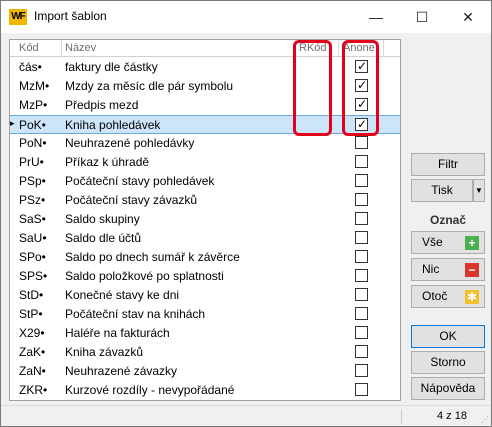 The image size is (492, 427). What do you see at coordinates (422, 17) in the screenshot?
I see `maximize-button: ☐` at bounding box center [422, 17].